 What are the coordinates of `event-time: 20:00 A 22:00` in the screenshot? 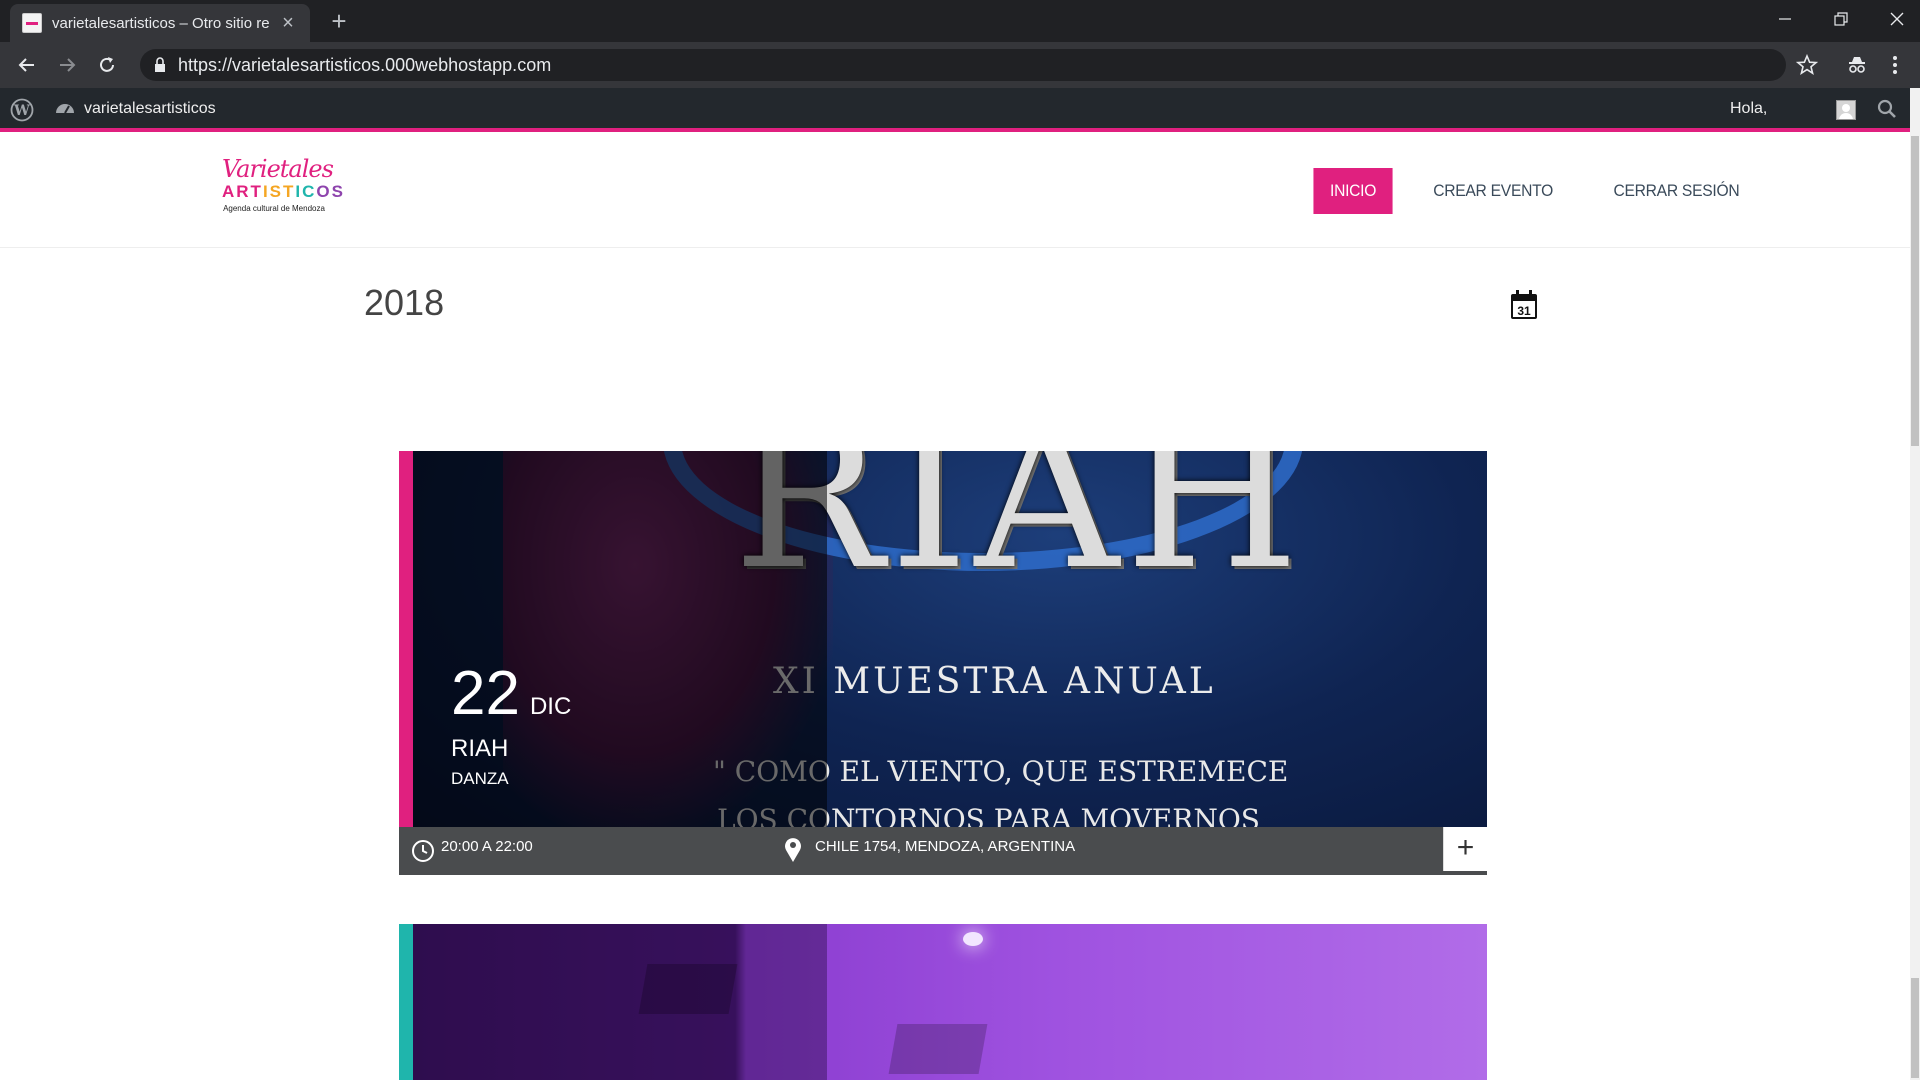 It's located at (487, 846).